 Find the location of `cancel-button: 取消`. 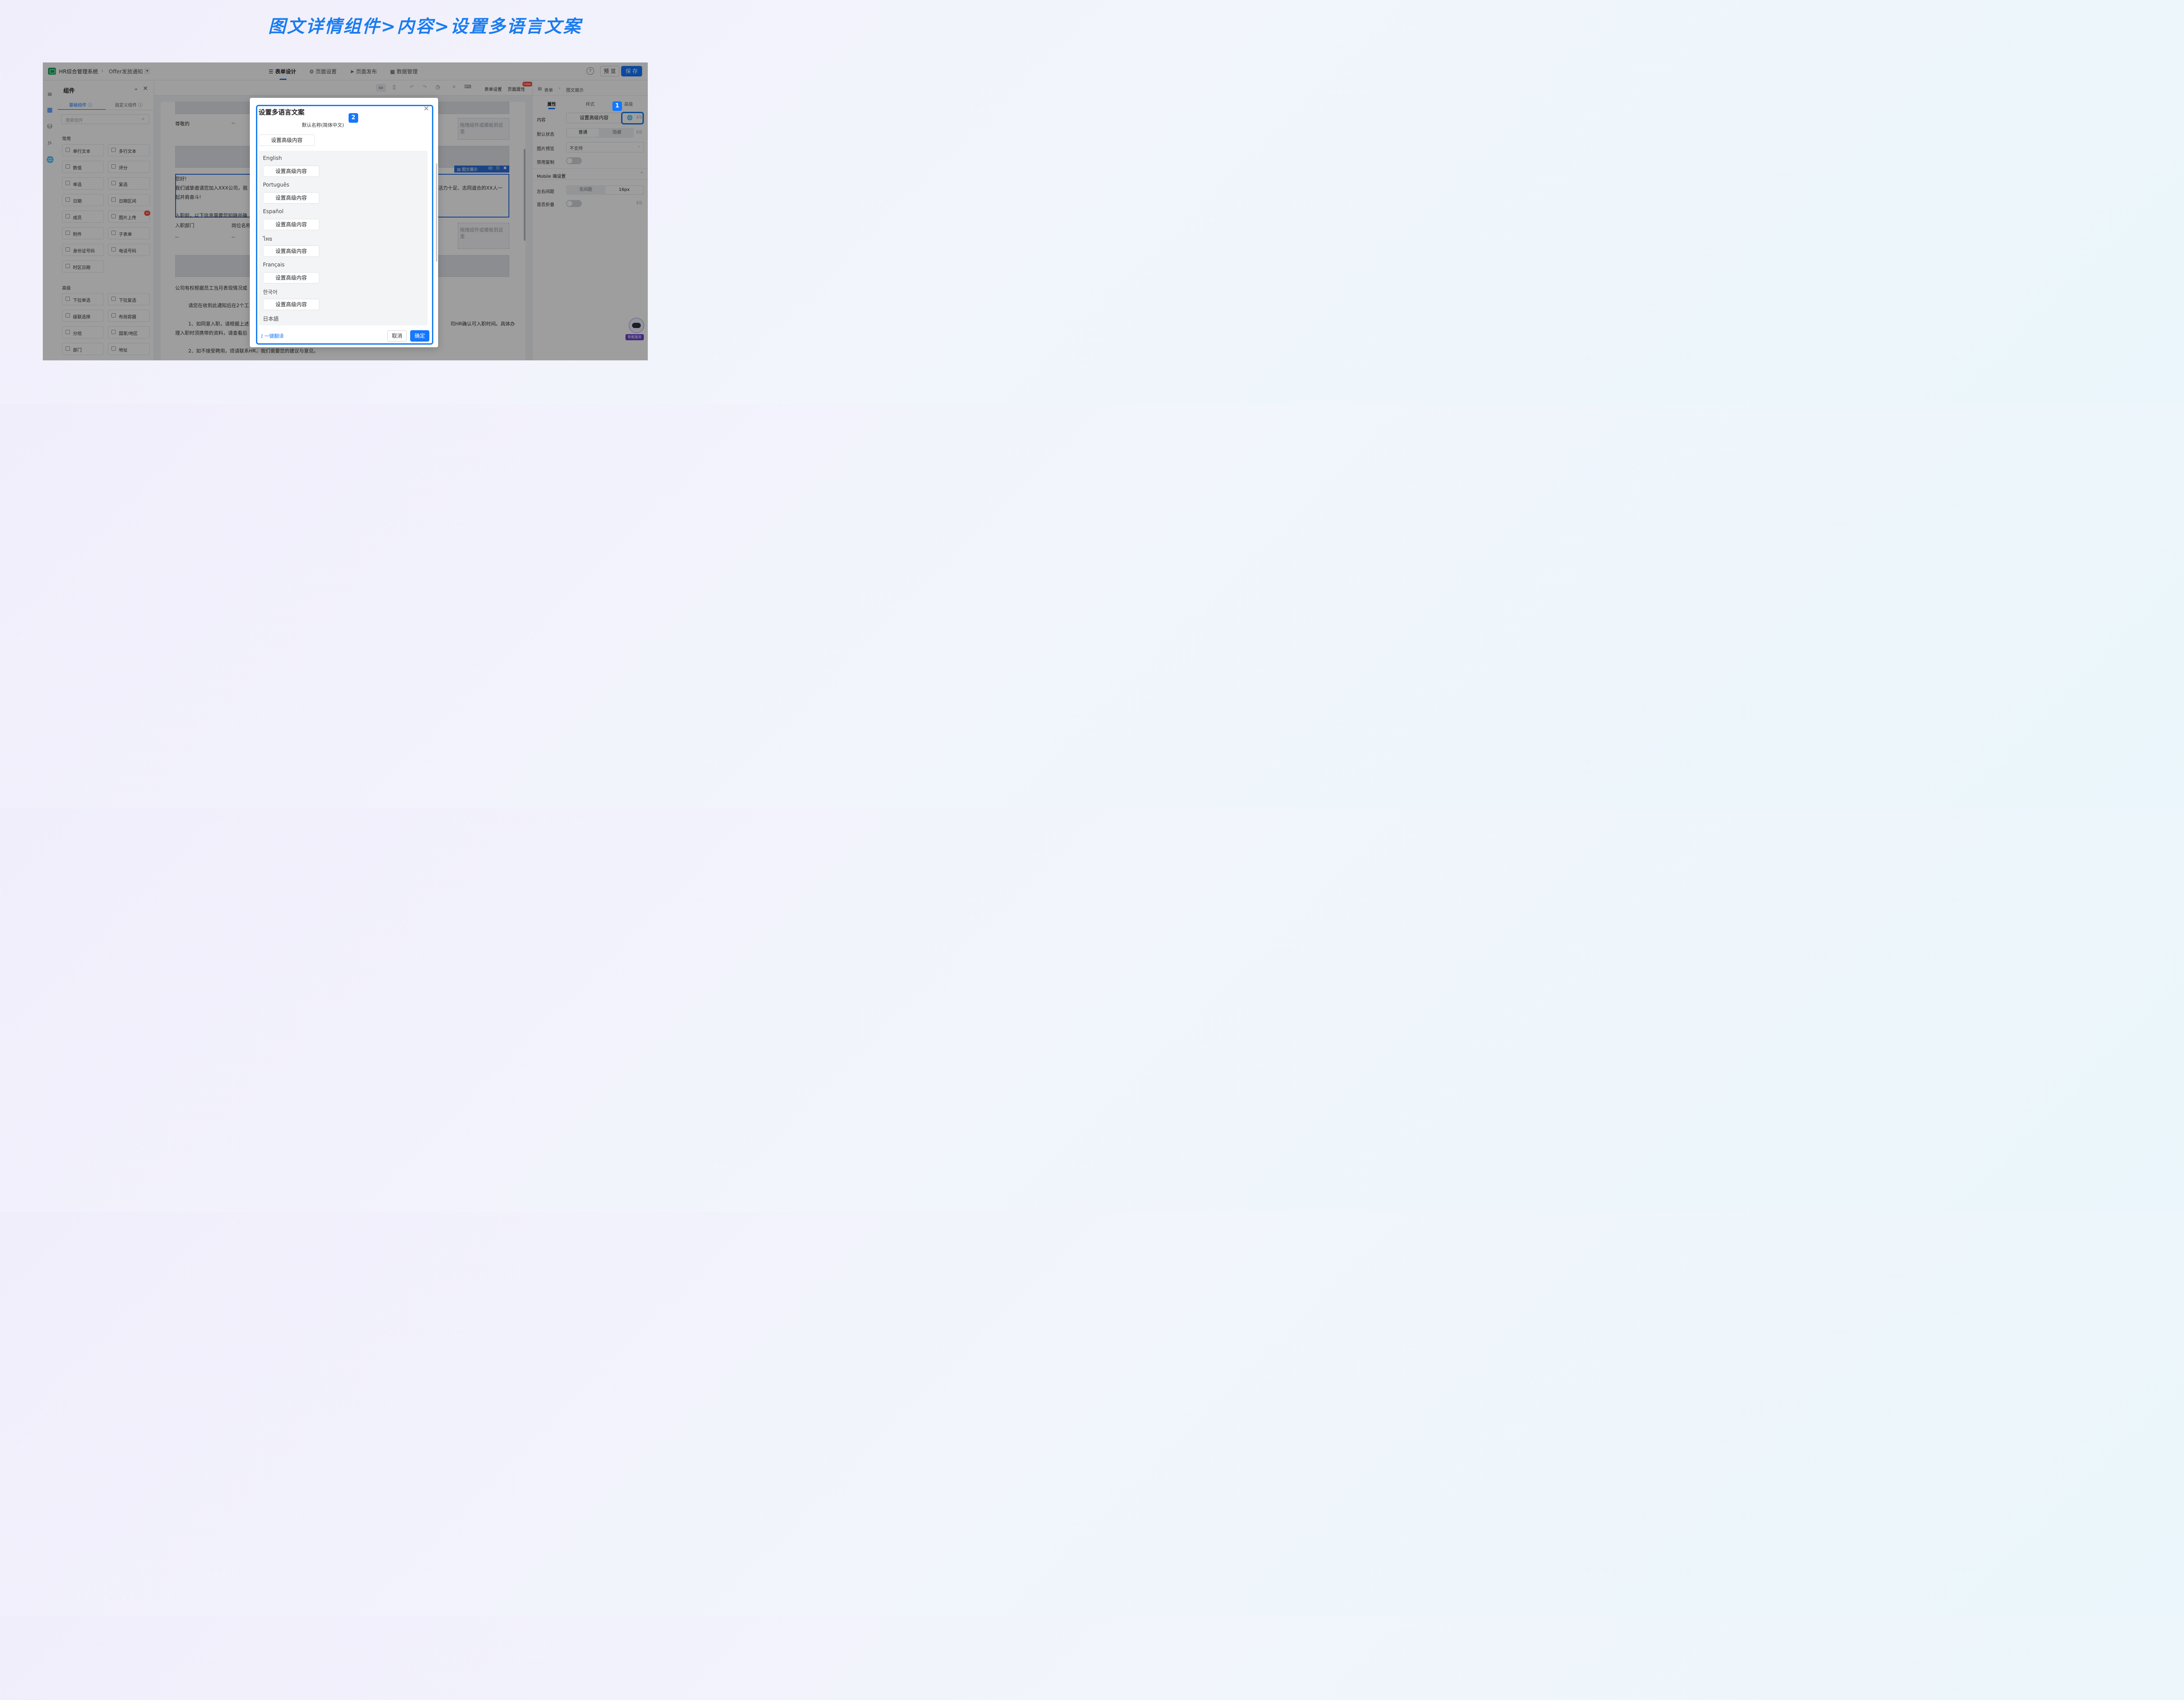

cancel-button: 取消 is located at coordinates (397, 336).